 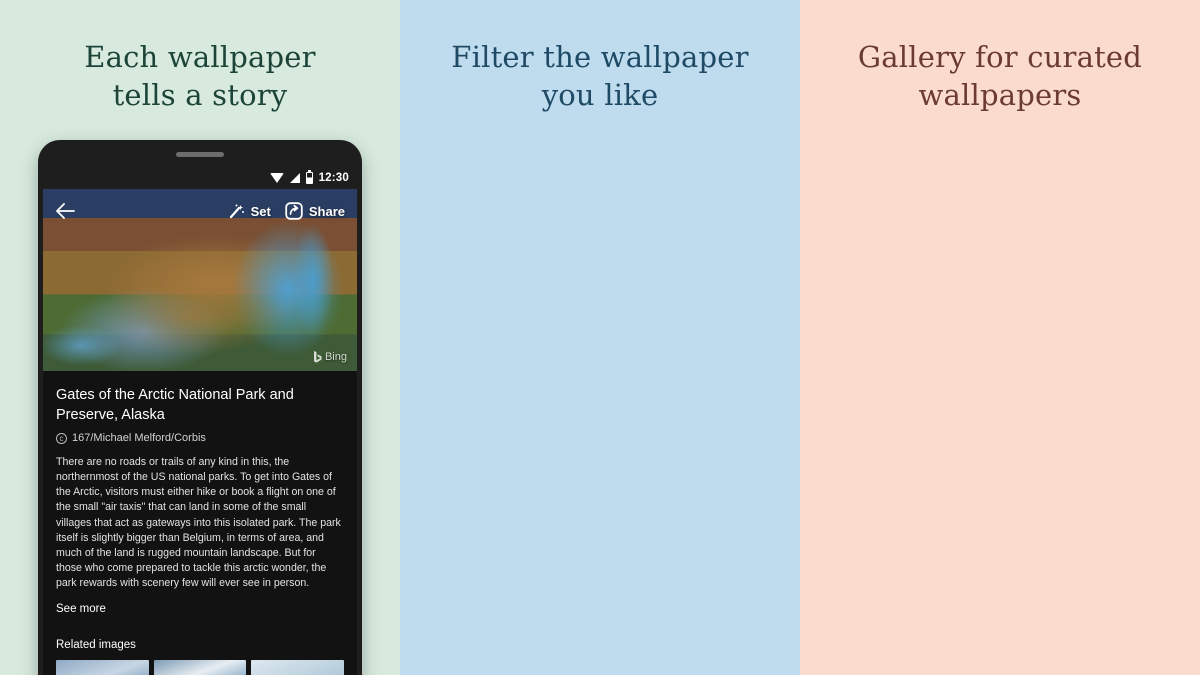 What do you see at coordinates (200, 280) in the screenshot?
I see `detail-hero-image: Set Share Bing` at bounding box center [200, 280].